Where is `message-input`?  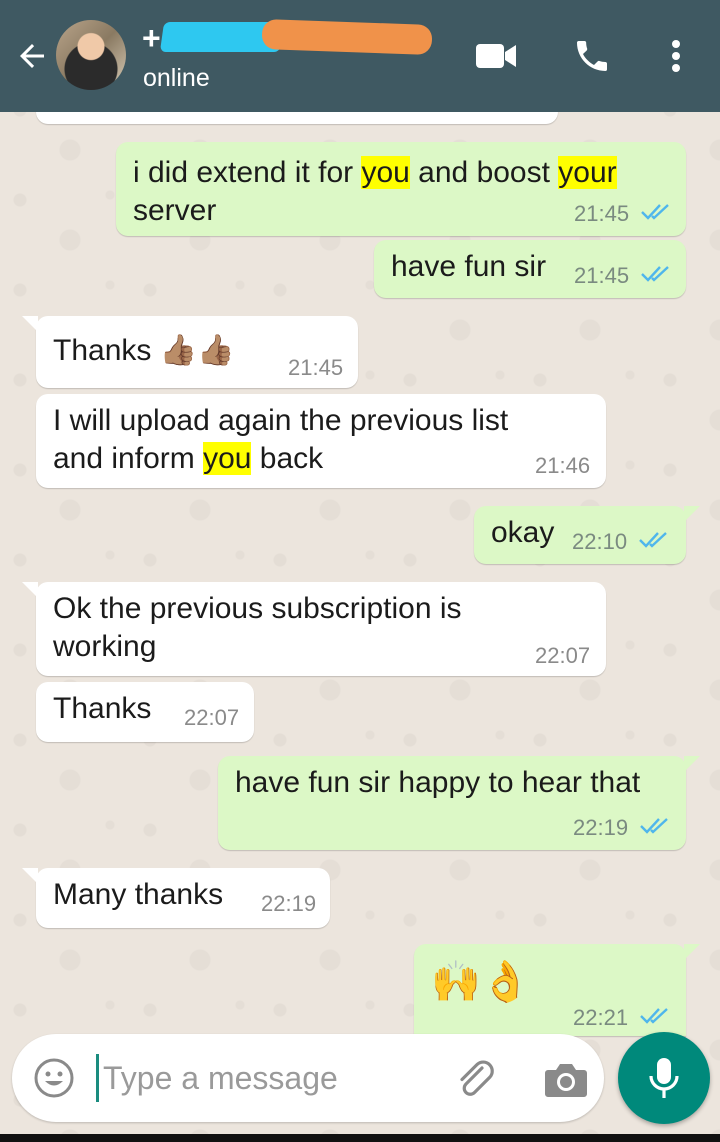 message-input is located at coordinates (266, 1078).